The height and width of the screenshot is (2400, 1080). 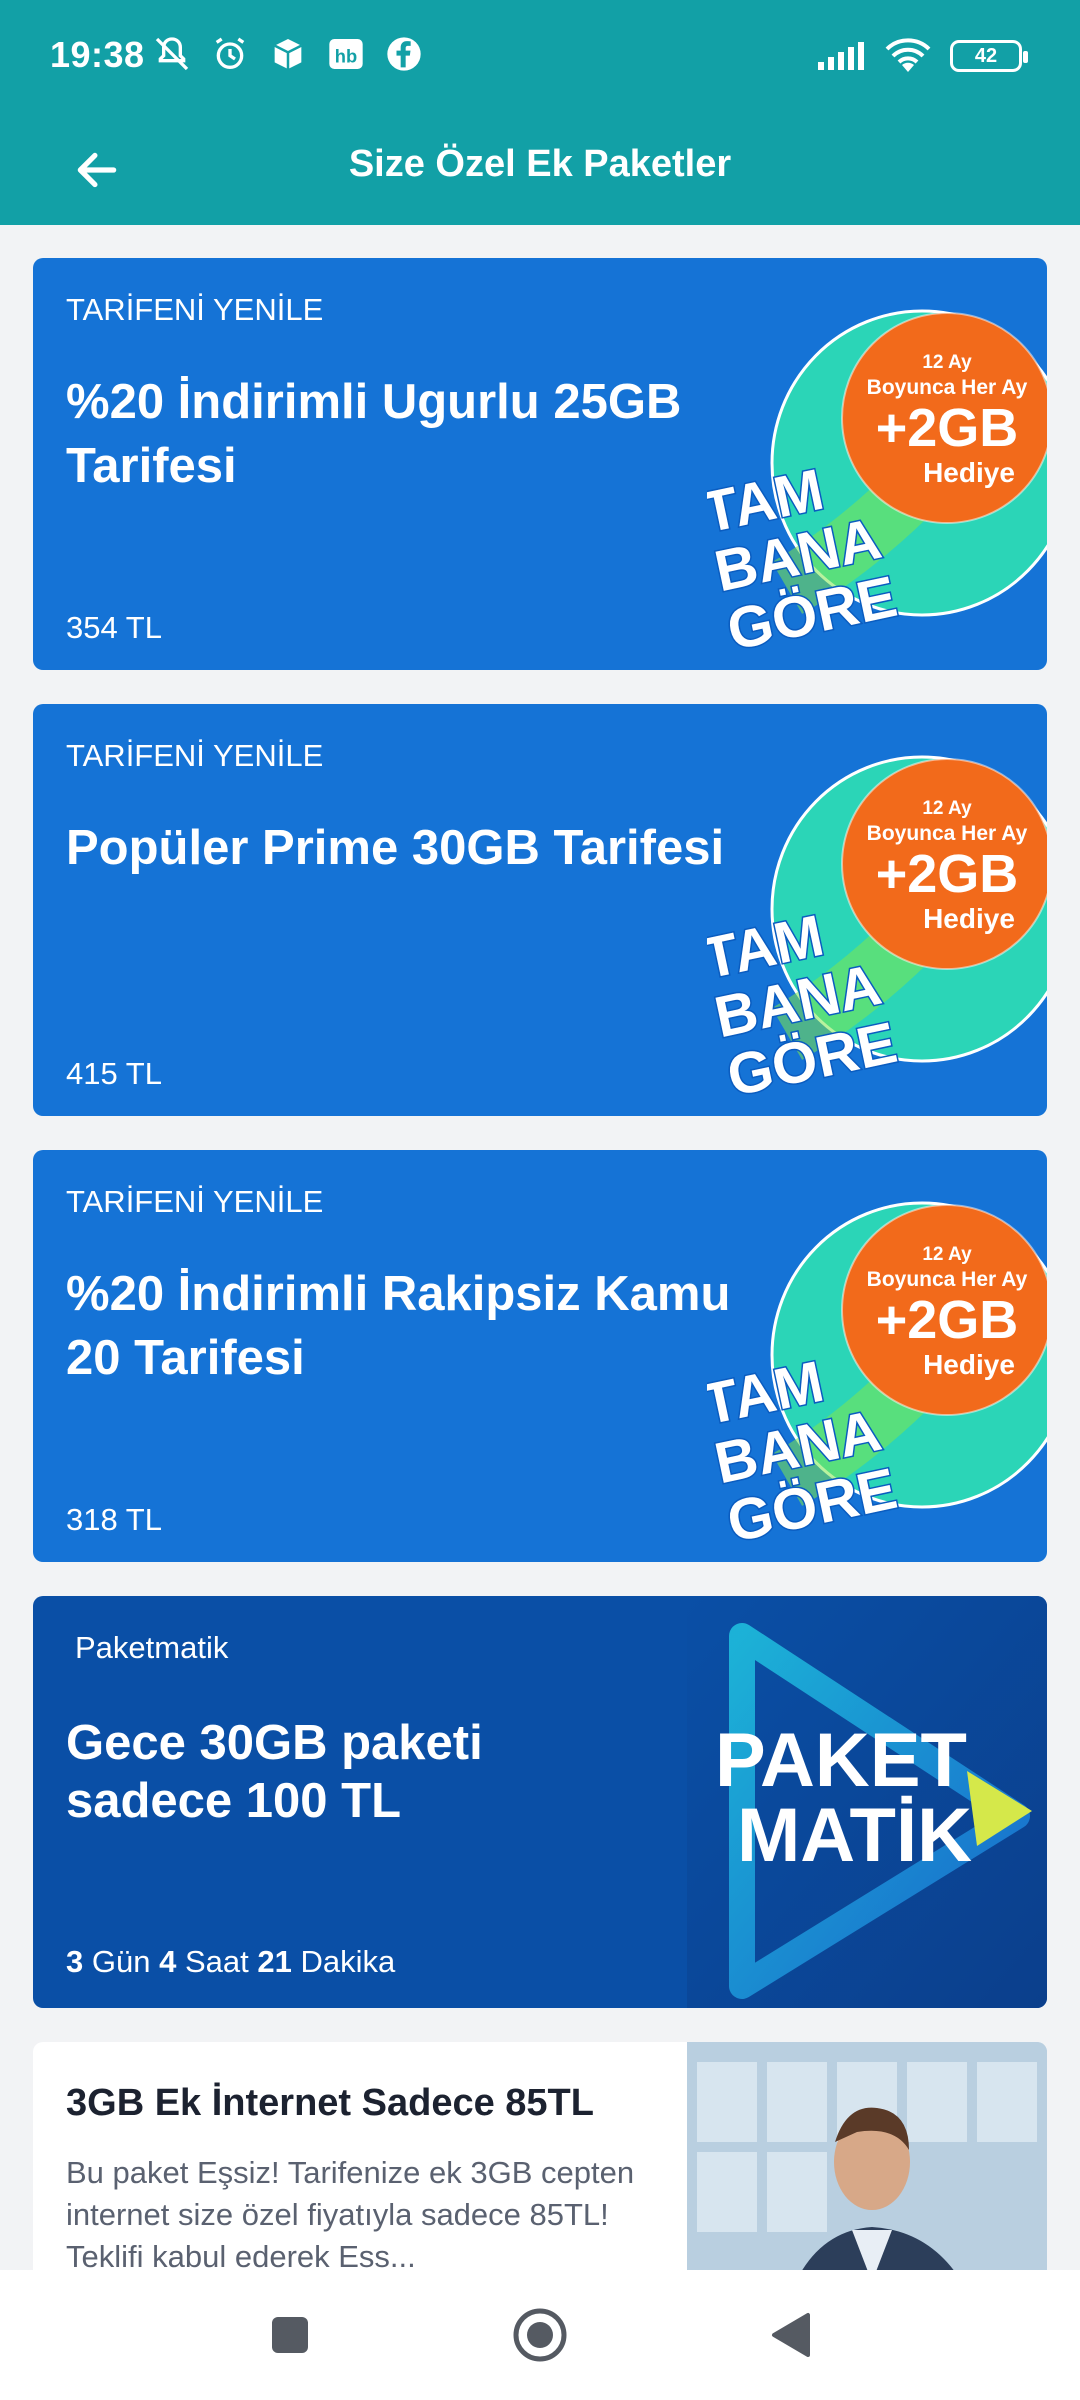 I want to click on countdown-timer: 3 Gün 4 Saat 21 Dakika, so click(x=230, y=1962).